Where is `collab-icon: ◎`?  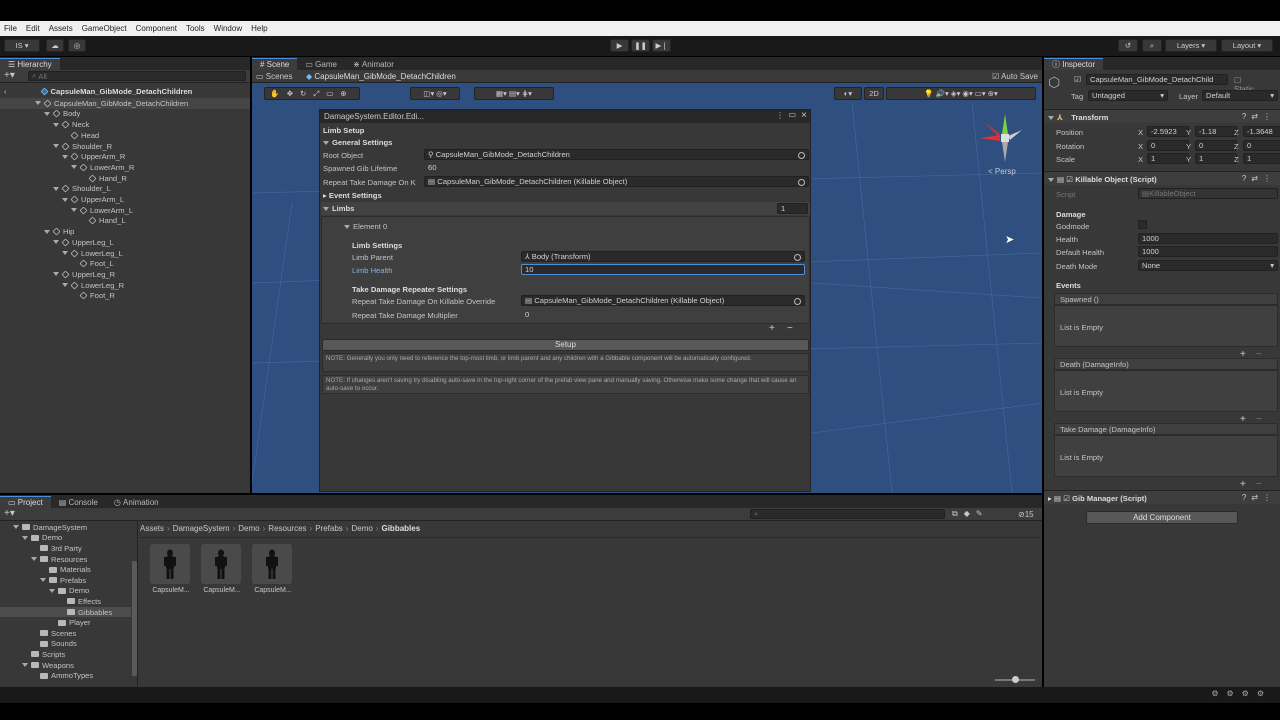
collab-icon: ◎ is located at coordinates (77, 45).